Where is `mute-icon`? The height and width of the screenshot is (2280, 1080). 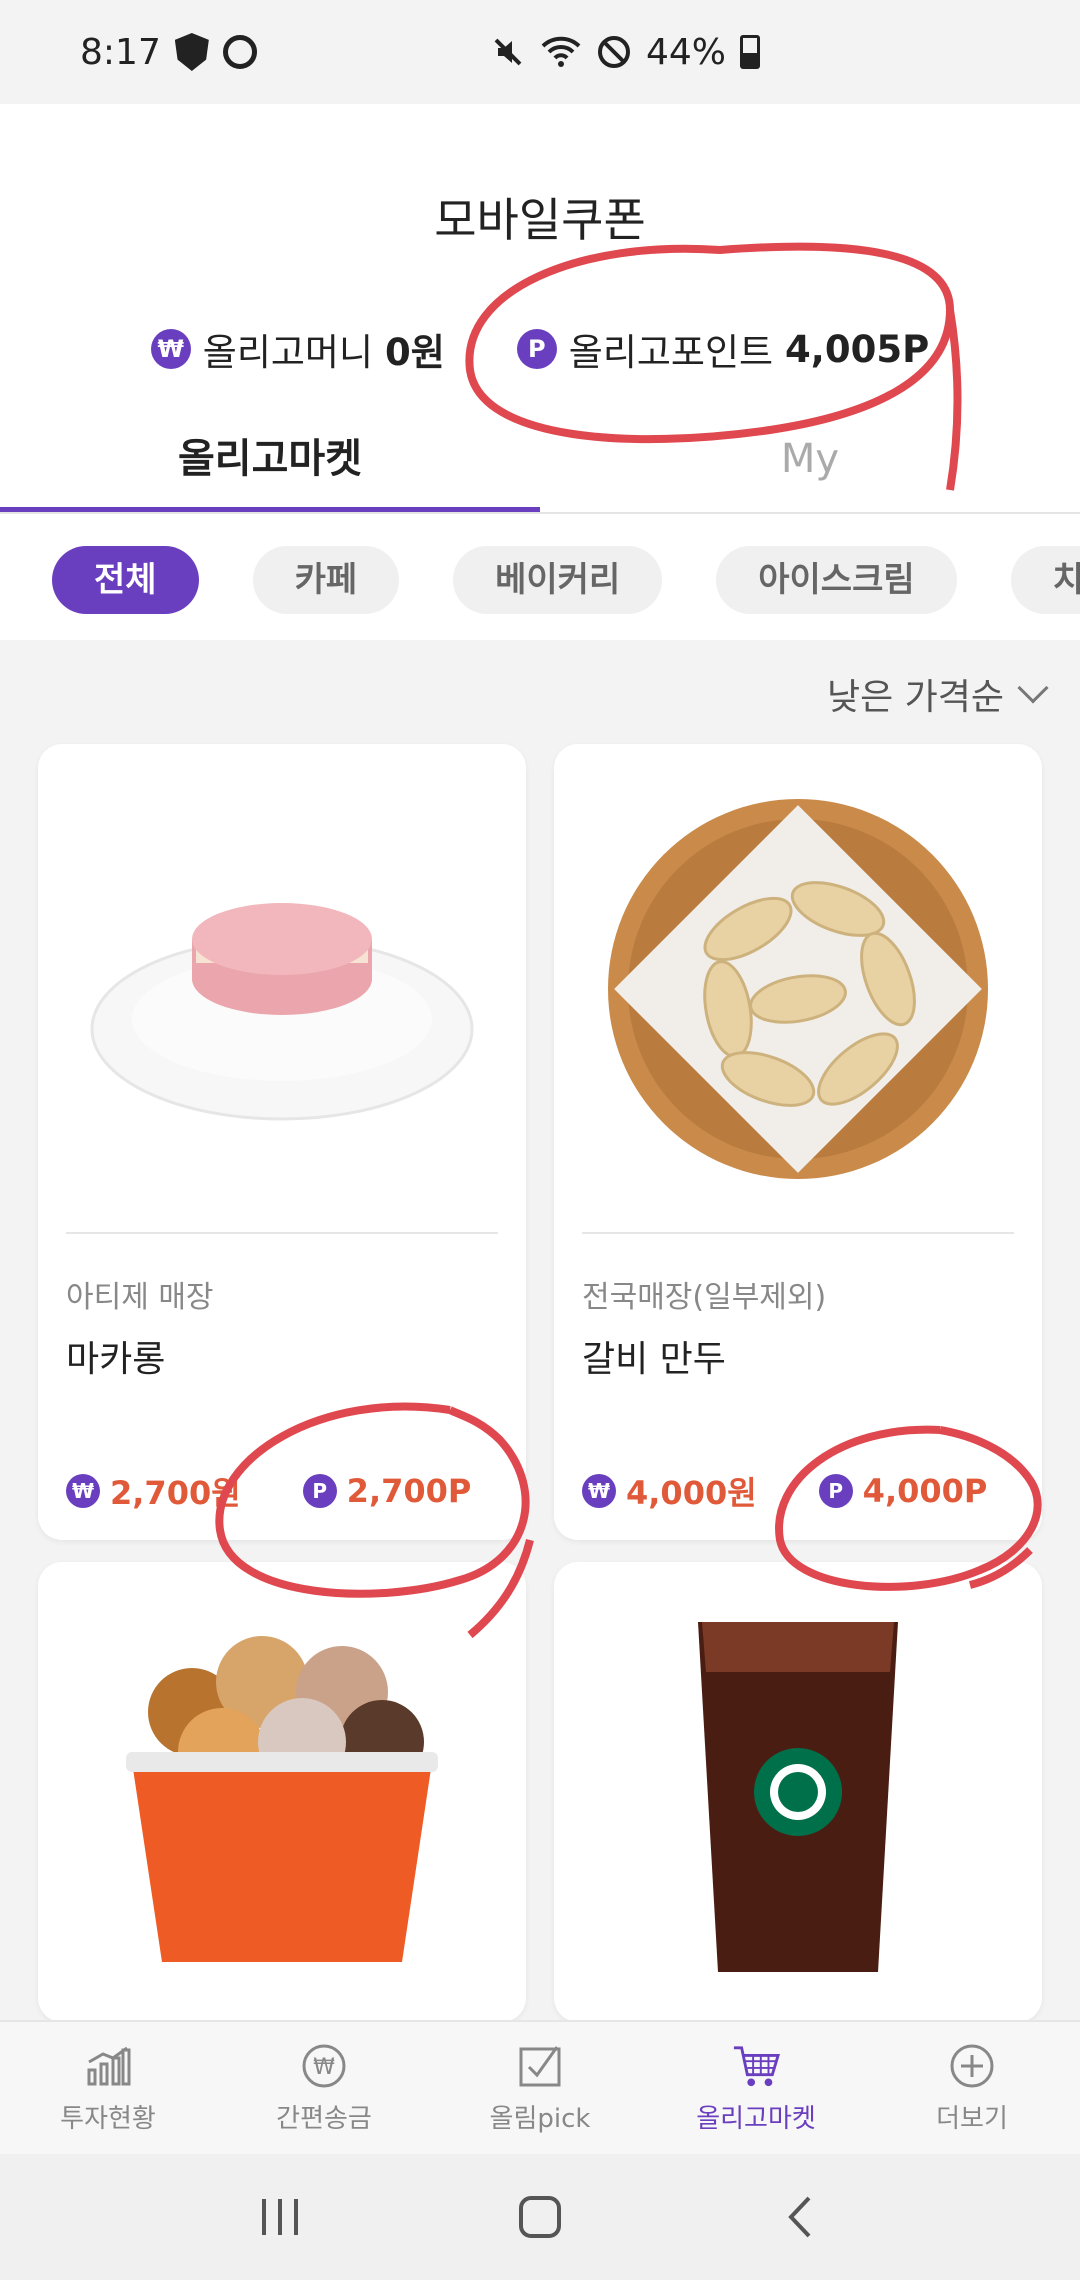
mute-icon is located at coordinates (508, 52).